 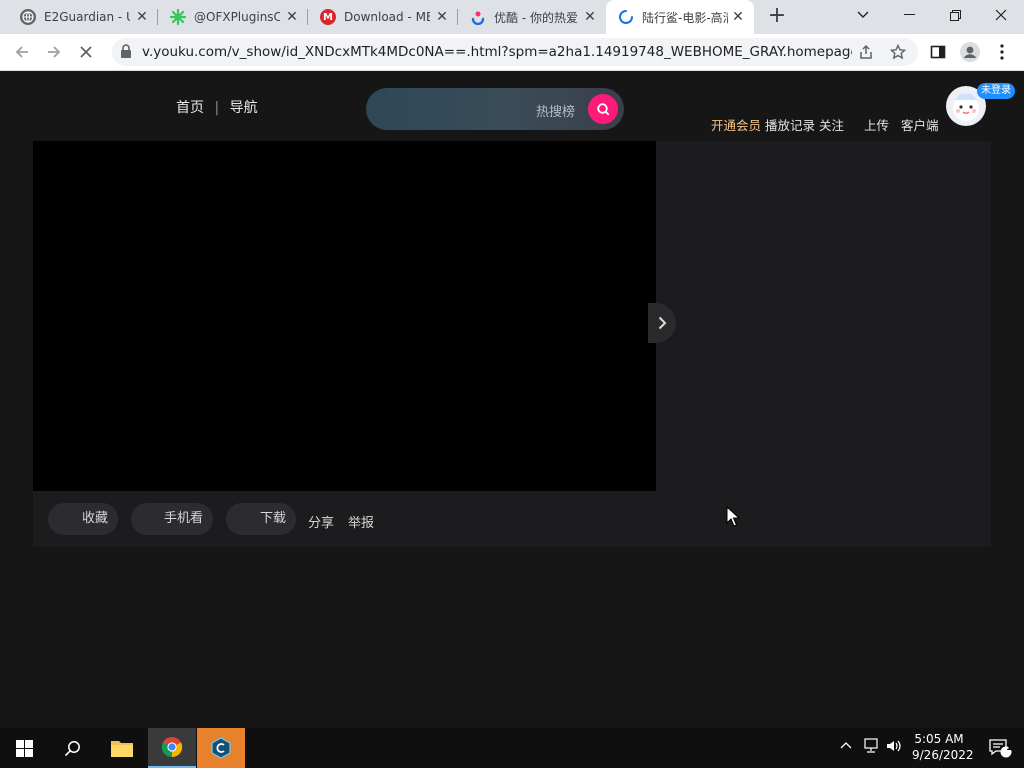 What do you see at coordinates (1002, 52) in the screenshot?
I see `menu-kebab-icon` at bounding box center [1002, 52].